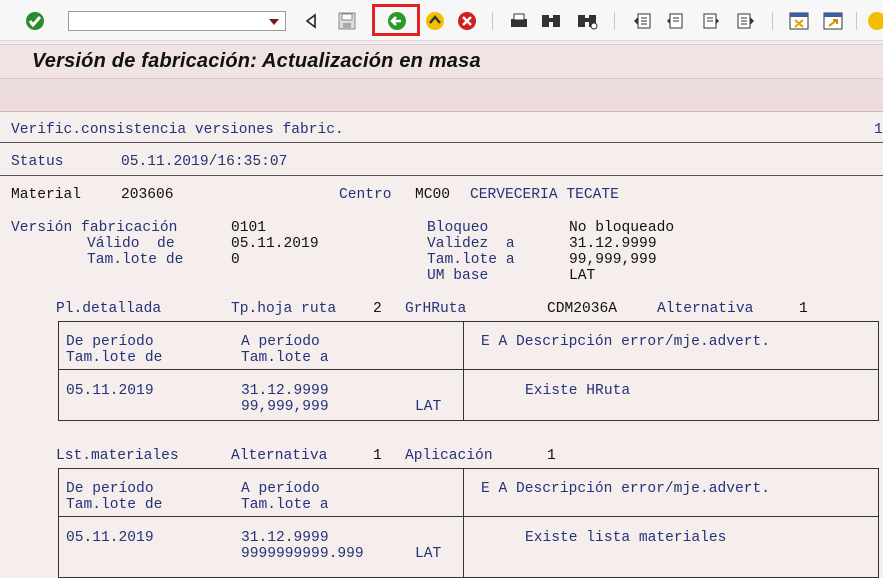  I want to click on back-icon, so click(397, 21).